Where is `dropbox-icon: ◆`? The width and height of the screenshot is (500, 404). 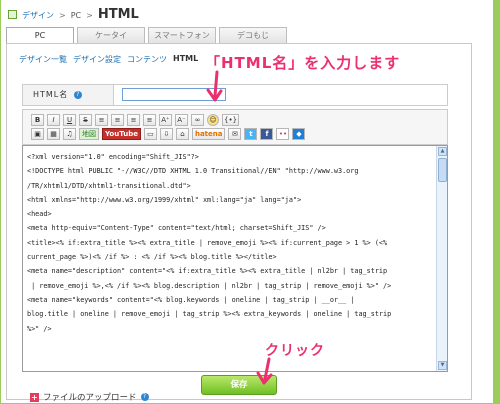 dropbox-icon: ◆ is located at coordinates (299, 134).